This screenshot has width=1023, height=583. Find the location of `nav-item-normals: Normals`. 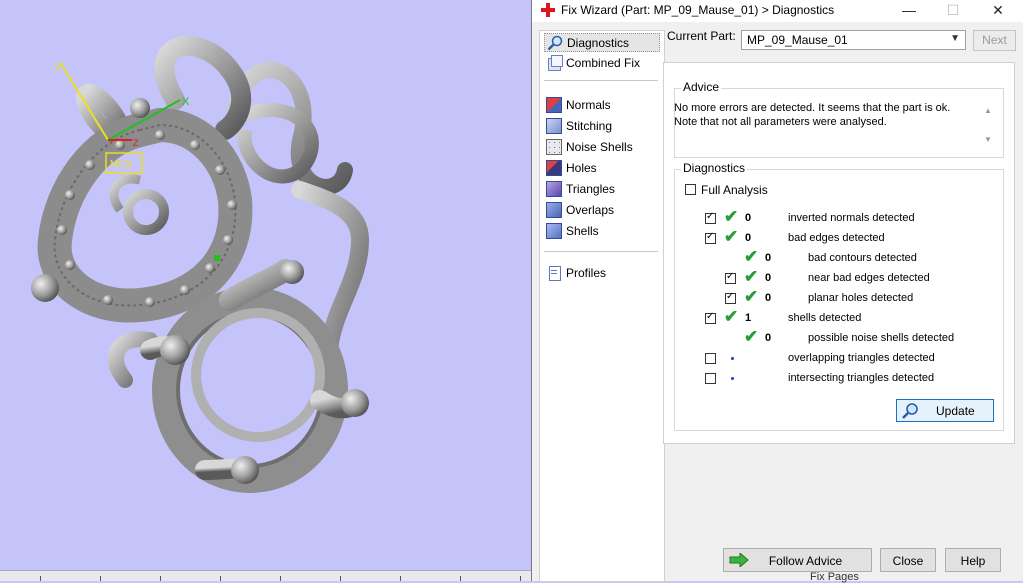

nav-item-normals: Normals is located at coordinates (602, 105).